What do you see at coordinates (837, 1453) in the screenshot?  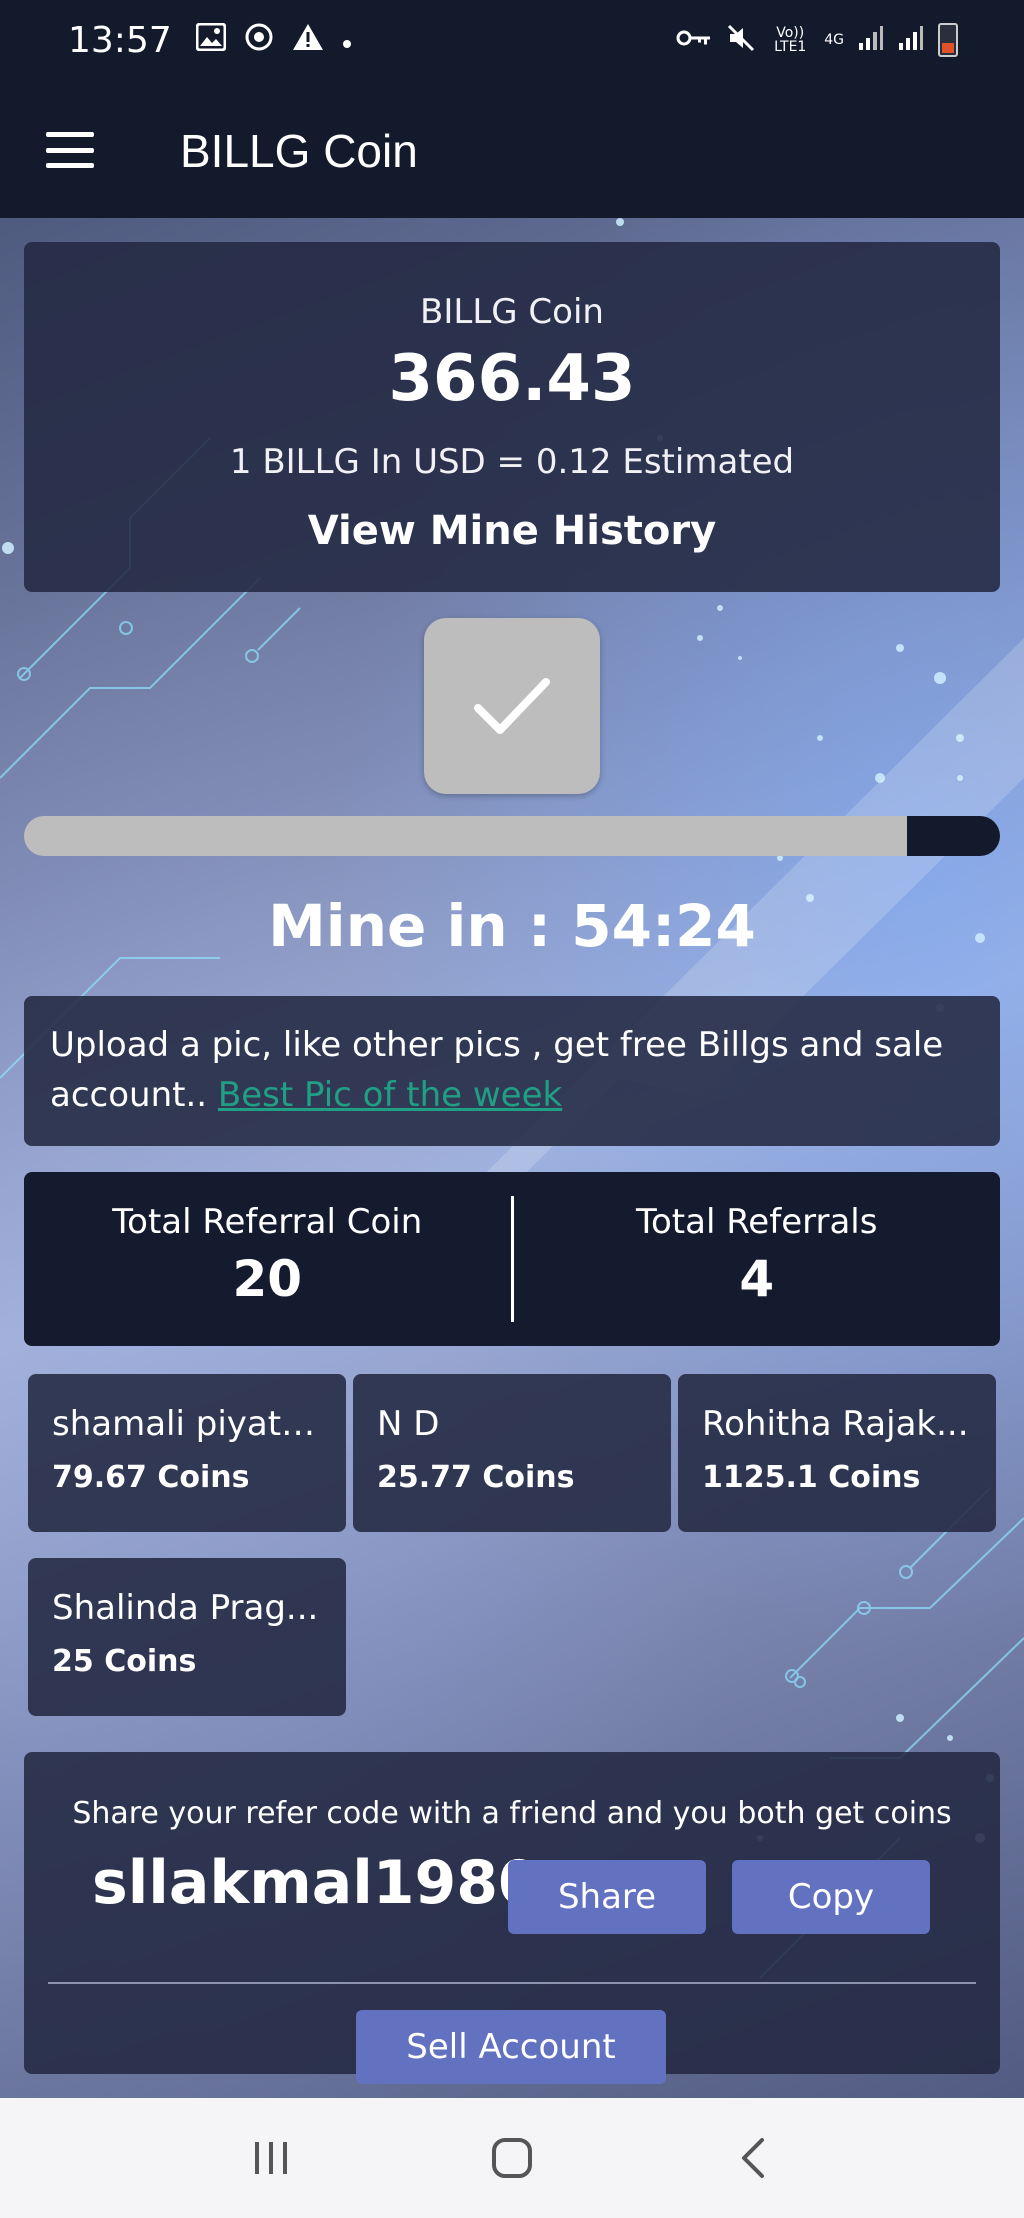 I see `referral-user-card: Rohitha Rajak... 1125.1 Coins` at bounding box center [837, 1453].